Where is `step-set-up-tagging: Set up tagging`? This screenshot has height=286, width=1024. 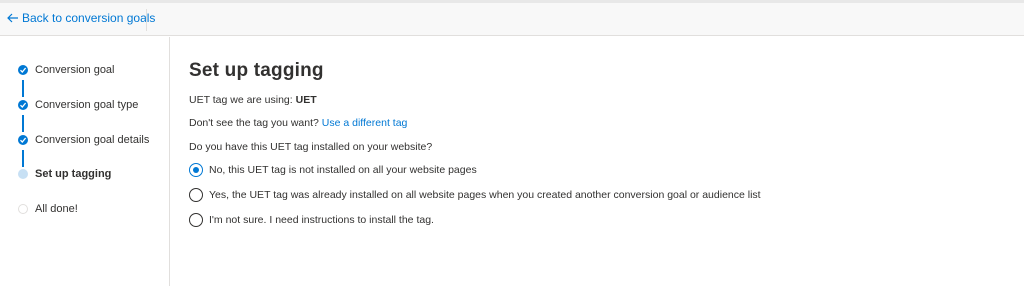
step-set-up-tagging: Set up tagging is located at coordinates (64, 174).